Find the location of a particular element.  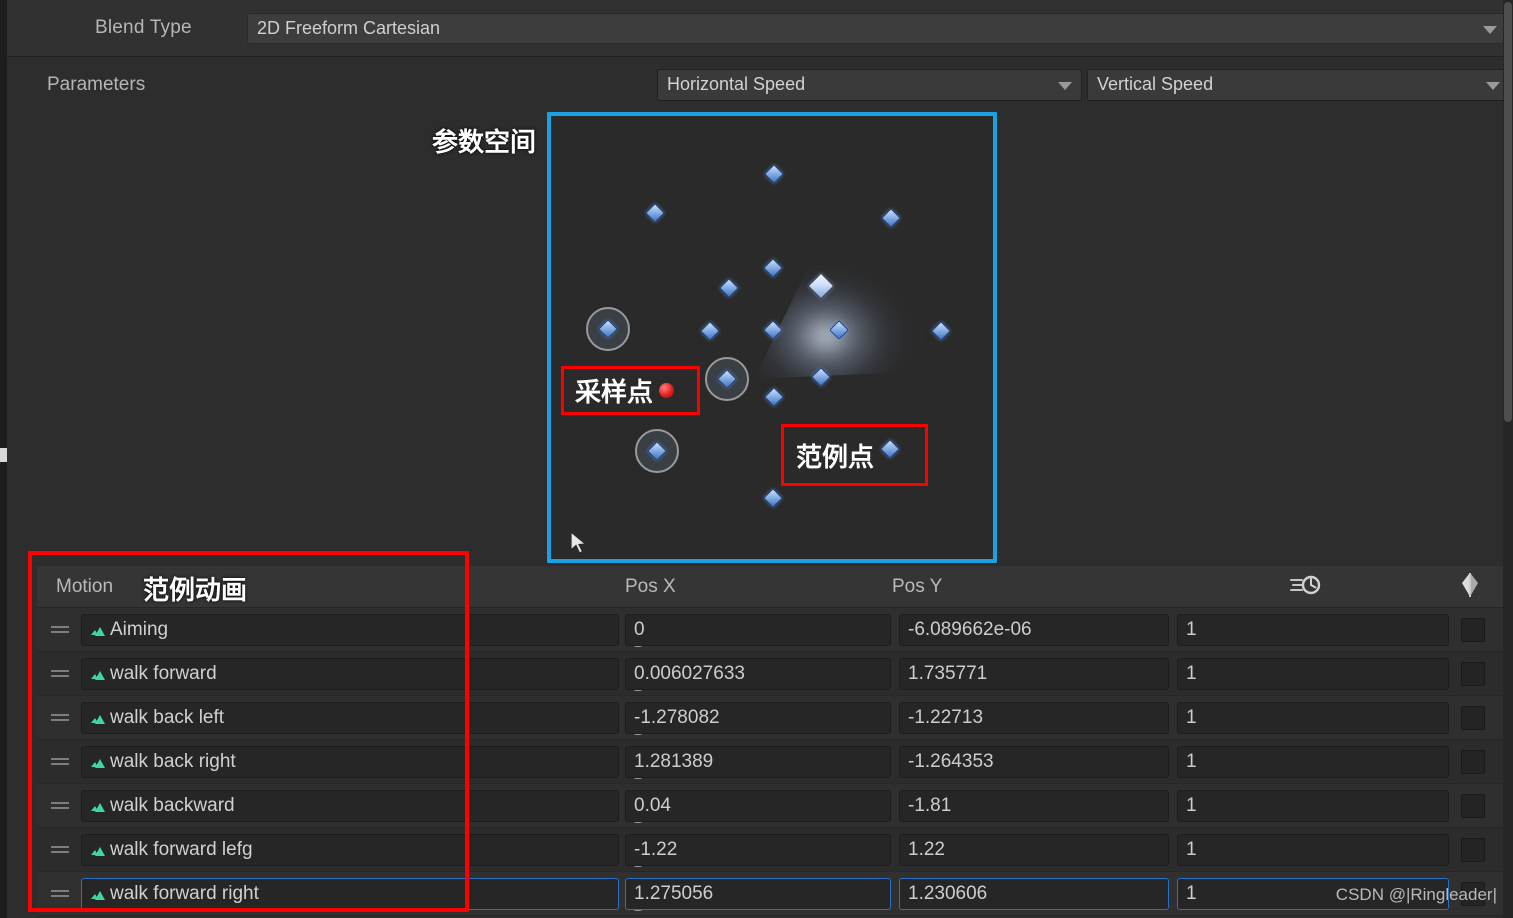

table-row: Aiming 0 -6.089662e-06 1 is located at coordinates (770, 630).